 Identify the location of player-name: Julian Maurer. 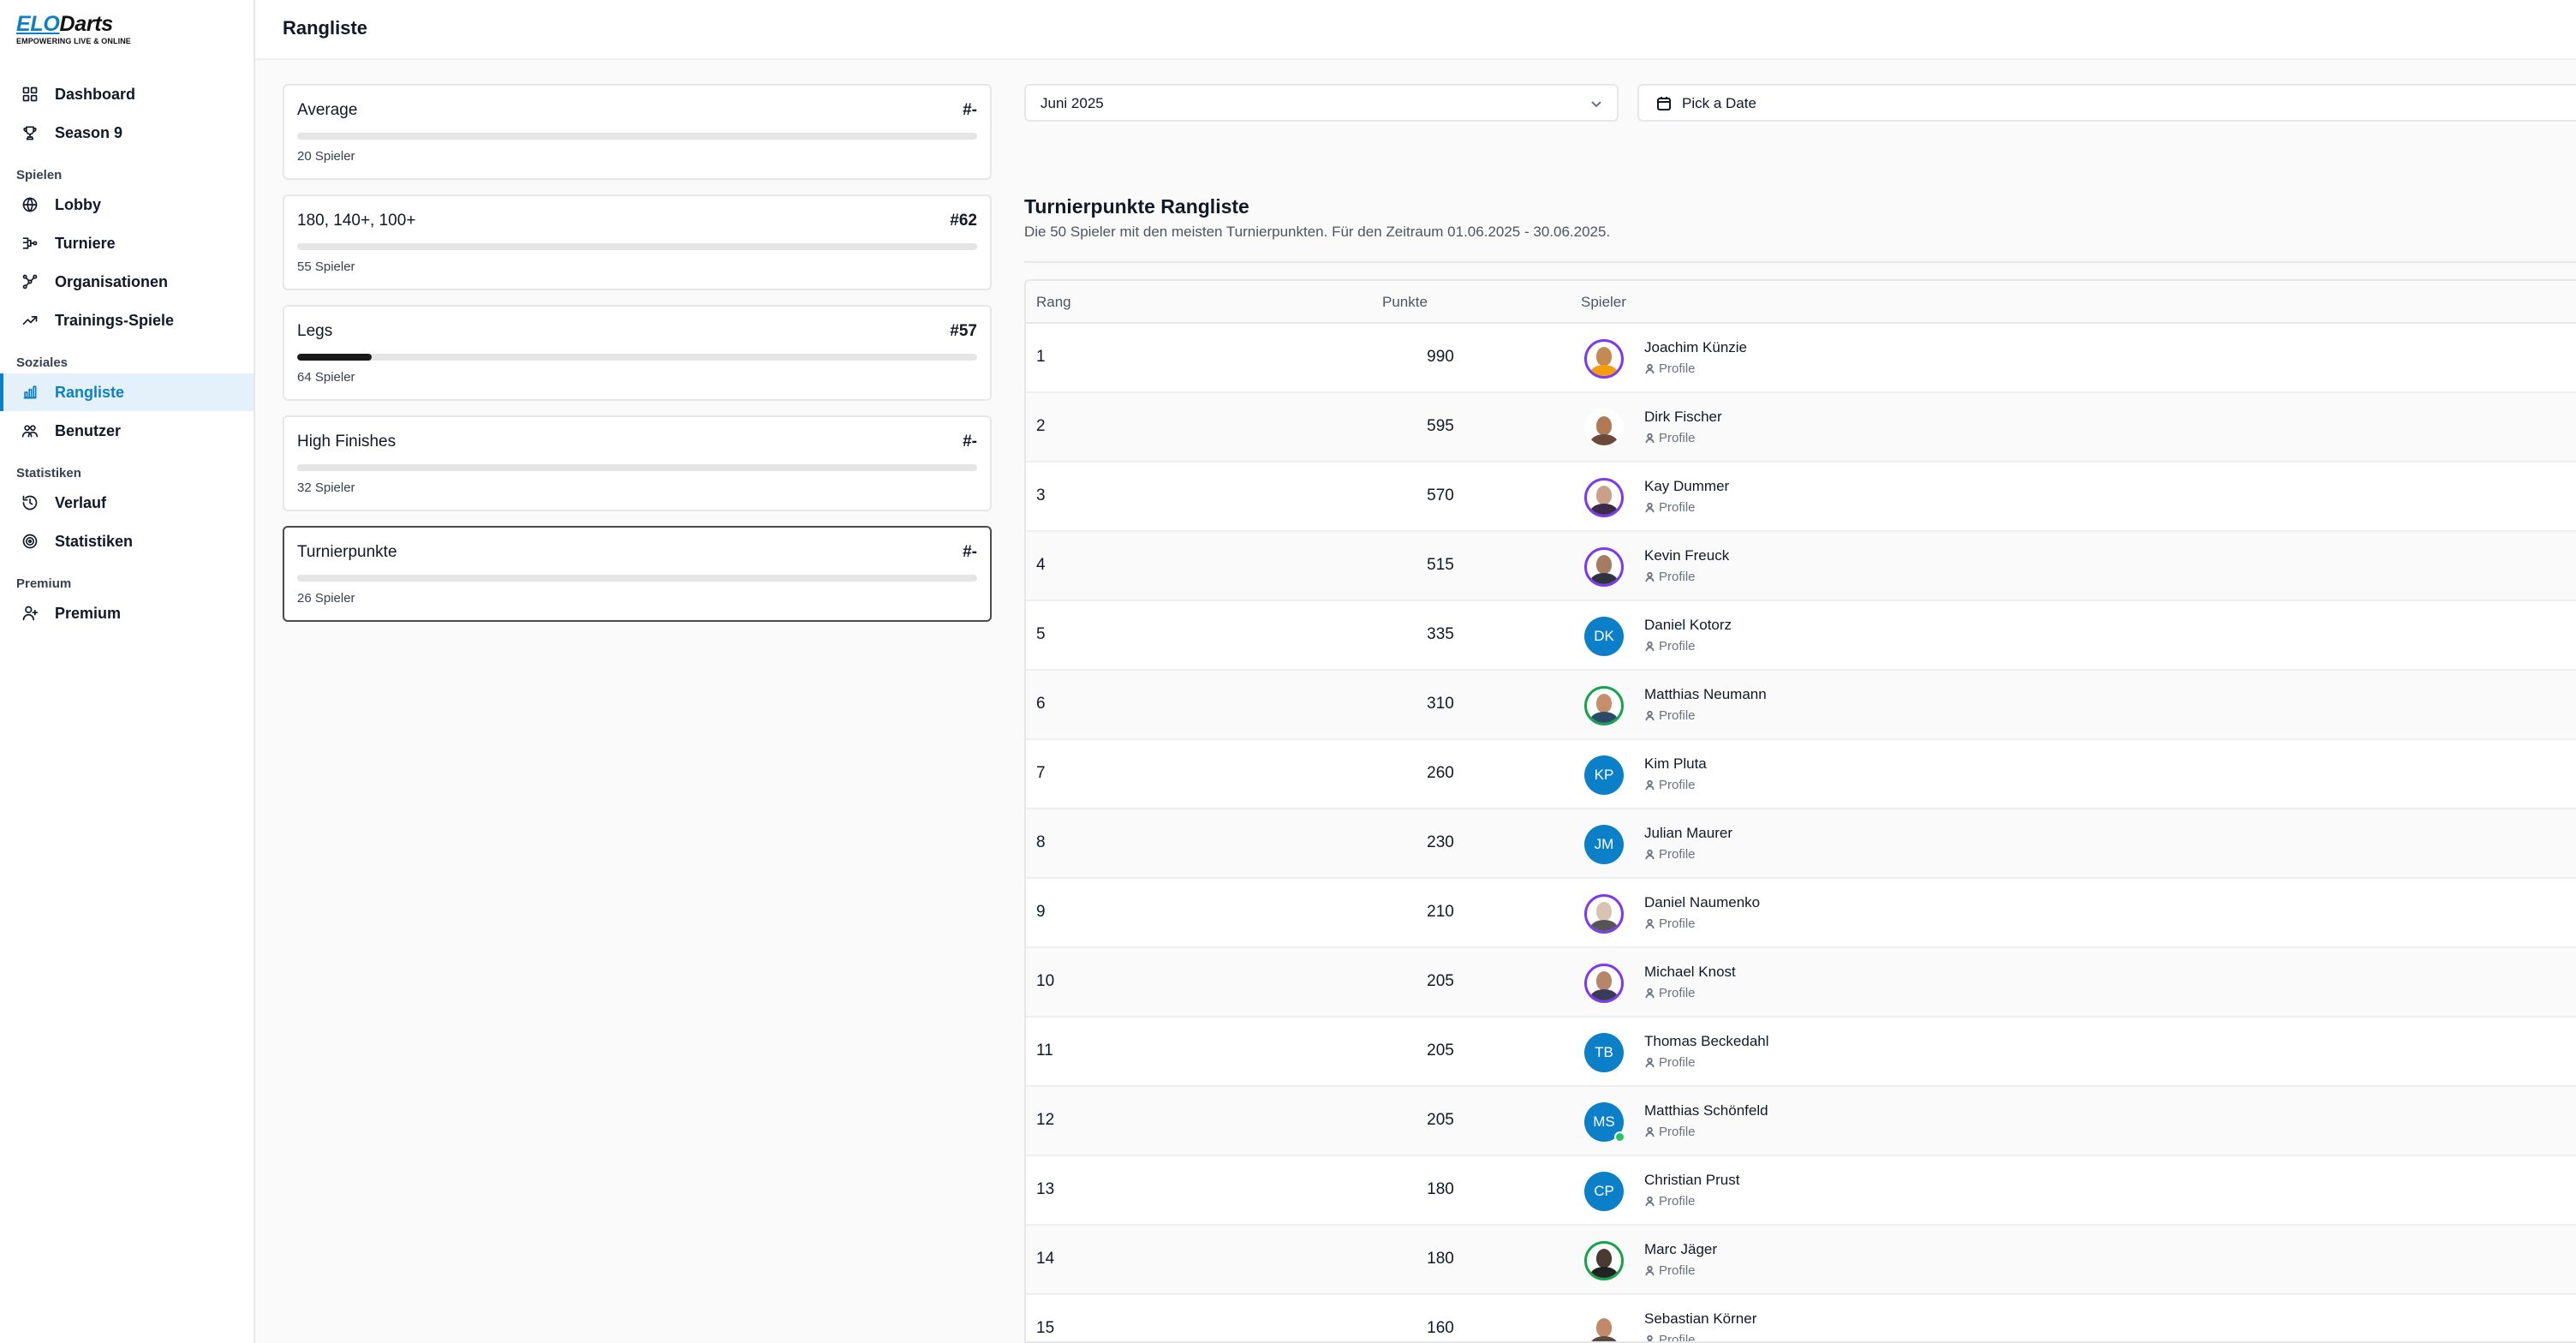
(1688, 833).